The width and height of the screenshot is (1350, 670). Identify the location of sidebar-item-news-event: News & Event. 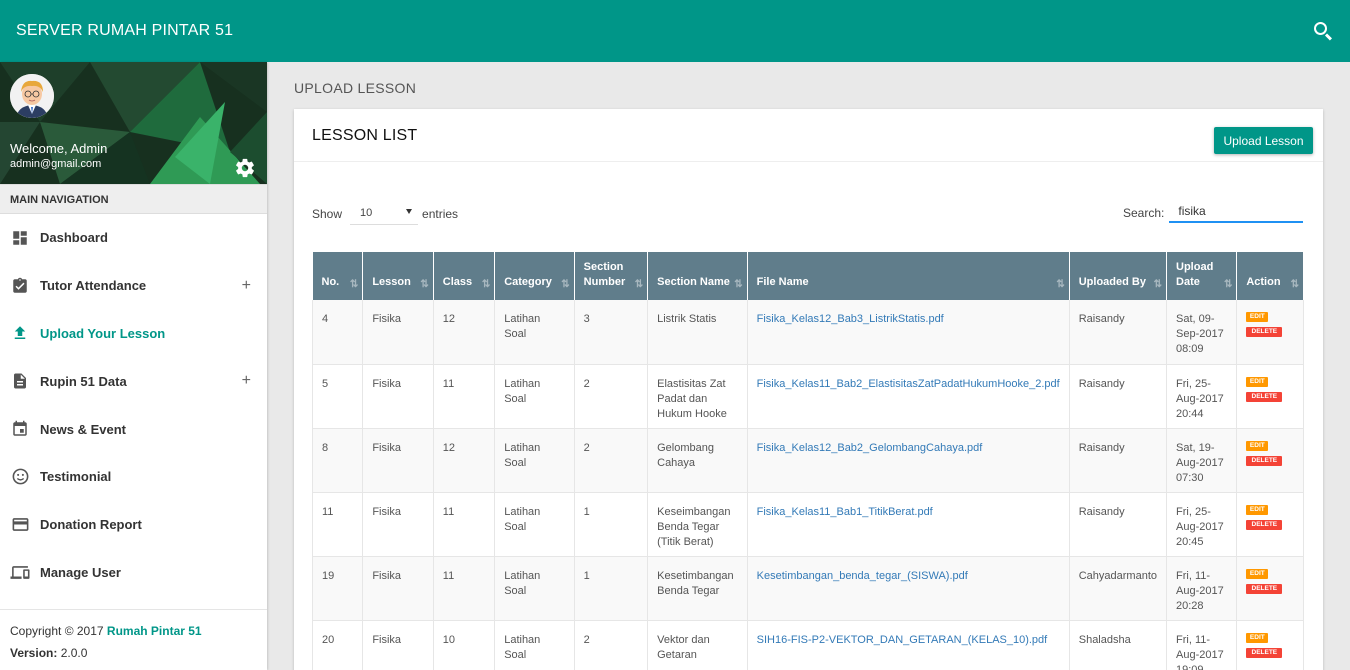
(133, 429).